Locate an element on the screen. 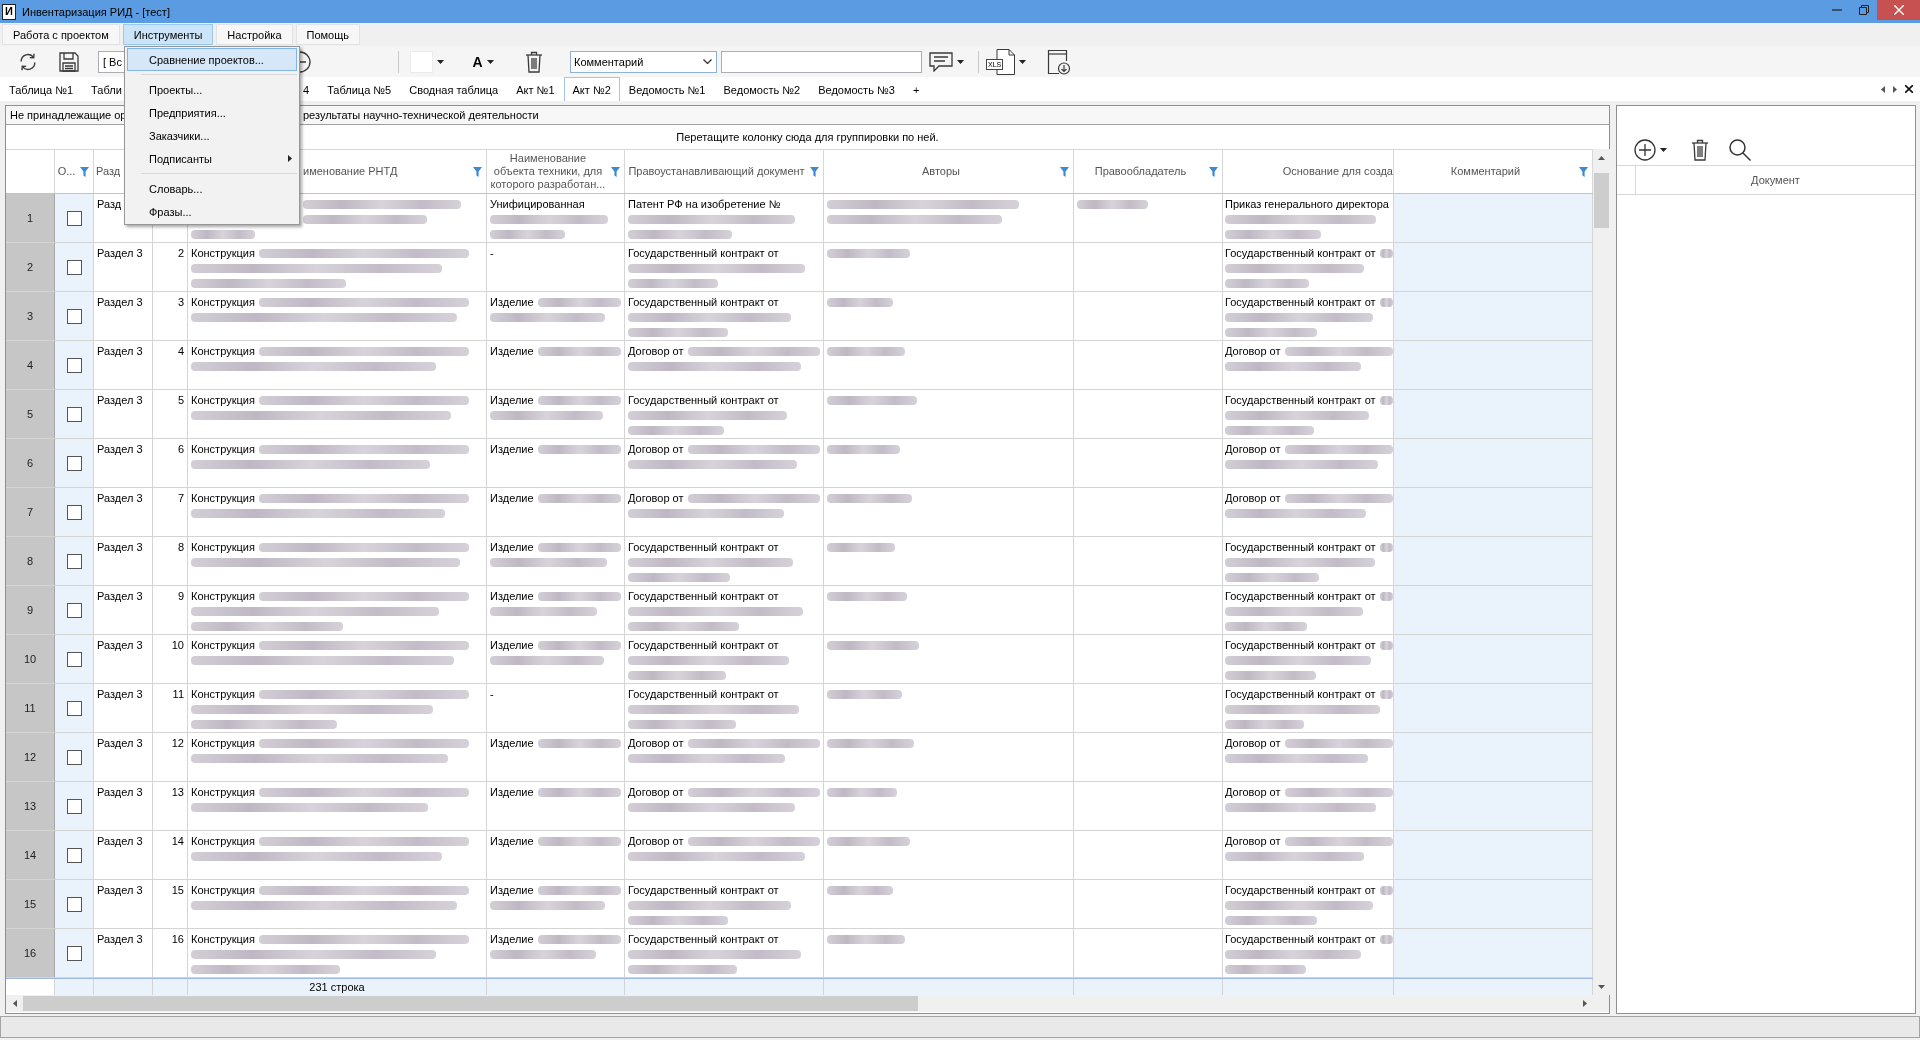 The image size is (1920, 1040). tab: Ведомость №2 is located at coordinates (762, 89).